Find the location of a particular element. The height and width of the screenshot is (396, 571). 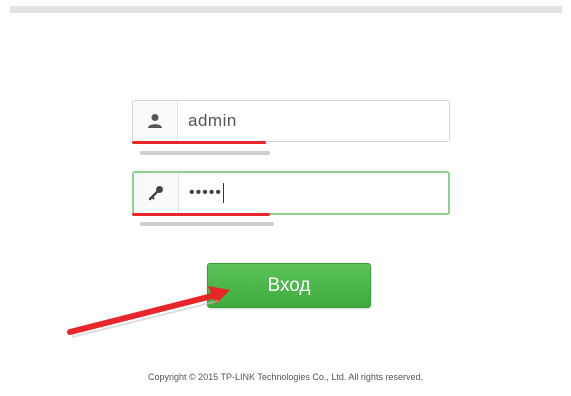

username-highlight is located at coordinates (199, 142).